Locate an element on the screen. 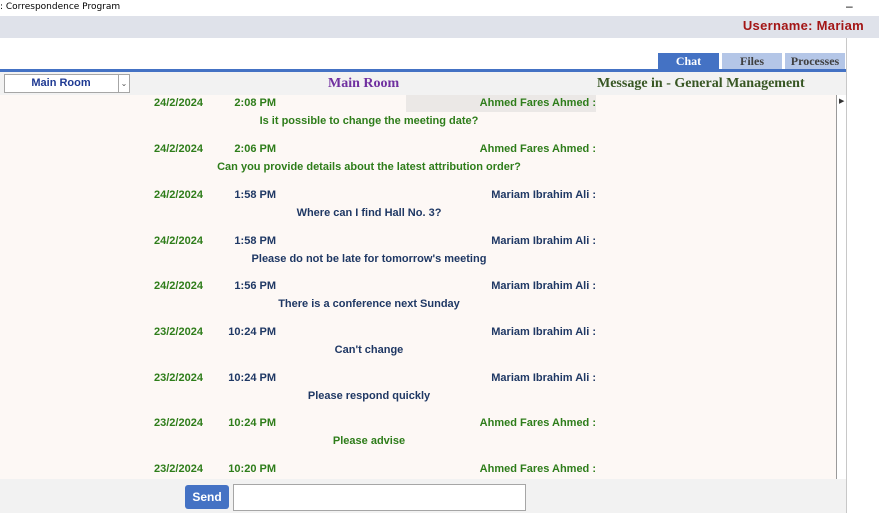  message-text: Please respond quickly is located at coordinates (369, 396).